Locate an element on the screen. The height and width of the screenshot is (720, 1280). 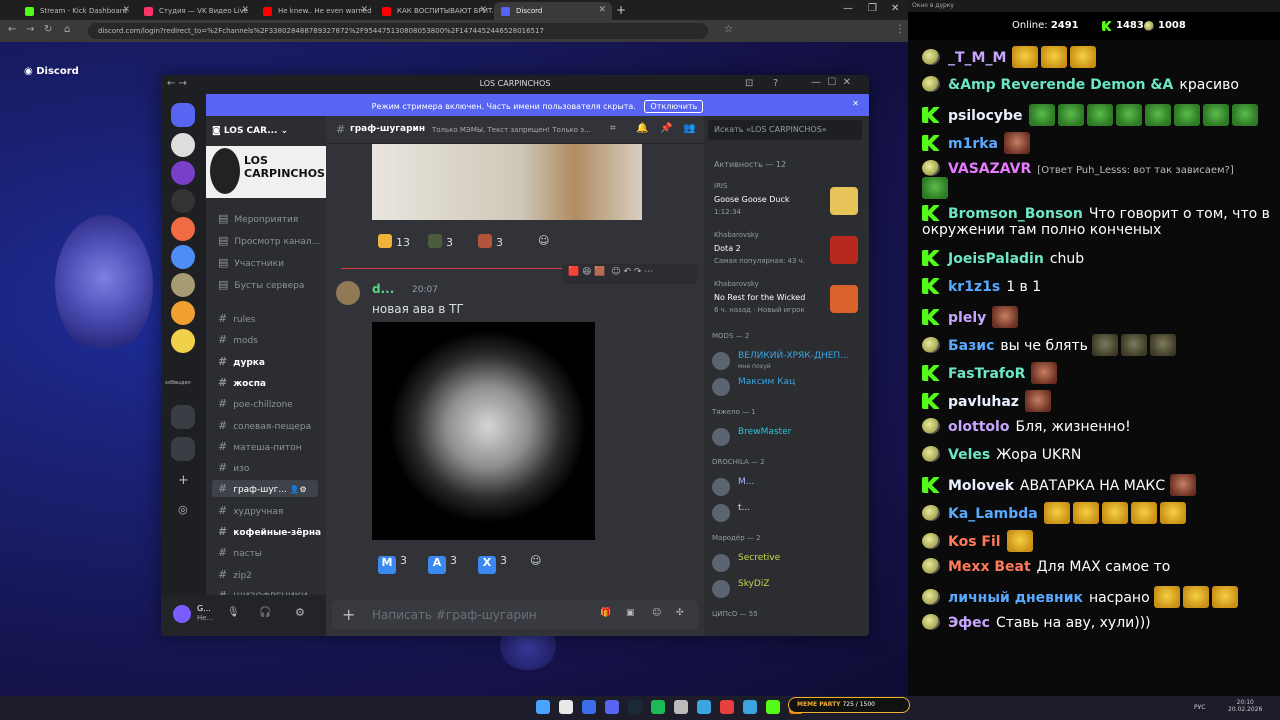
channel-8: # граф-шуг... 👤⚙ is located at coordinates (265, 489).